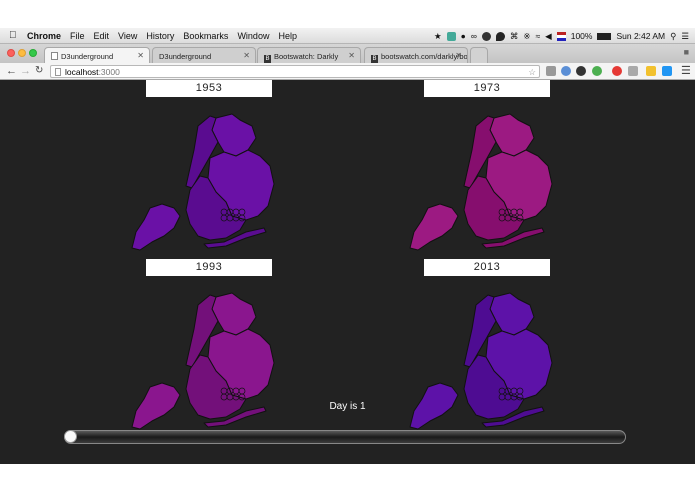 Image resolution: width=695 pixels, height=494 pixels. What do you see at coordinates (295, 71) in the screenshot?
I see `address-bar: localhost:3000 ☆` at bounding box center [295, 71].